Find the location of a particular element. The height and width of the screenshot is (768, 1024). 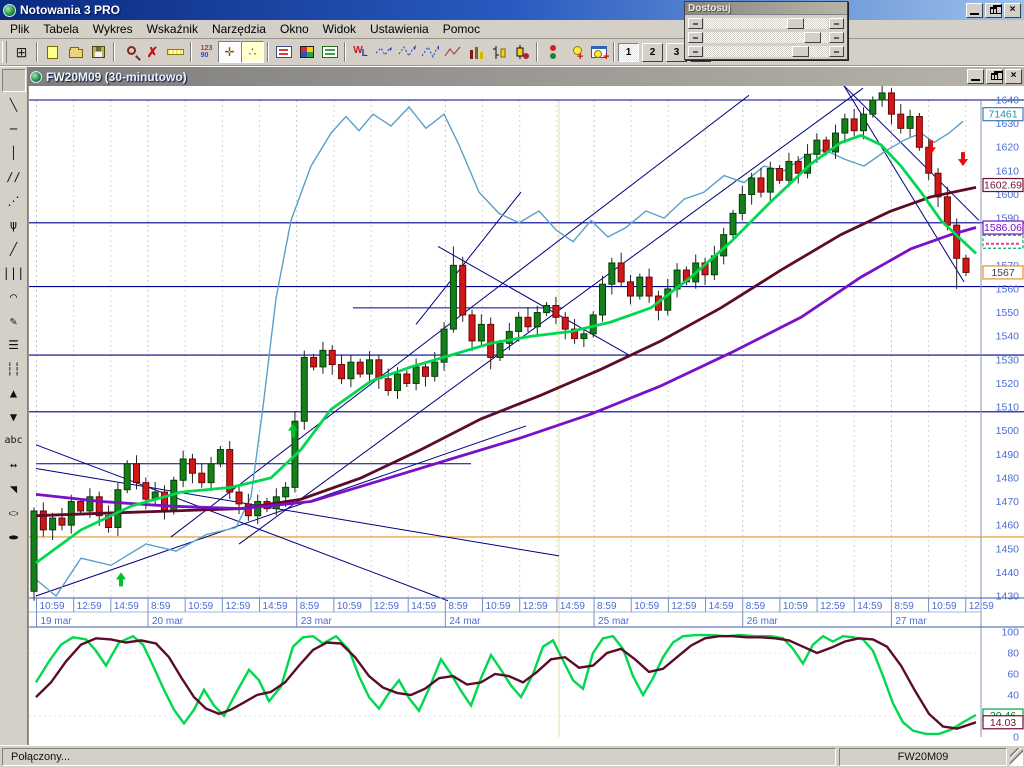

fibonacci-arcs-tool: ◠ is located at coordinates (14, 296).